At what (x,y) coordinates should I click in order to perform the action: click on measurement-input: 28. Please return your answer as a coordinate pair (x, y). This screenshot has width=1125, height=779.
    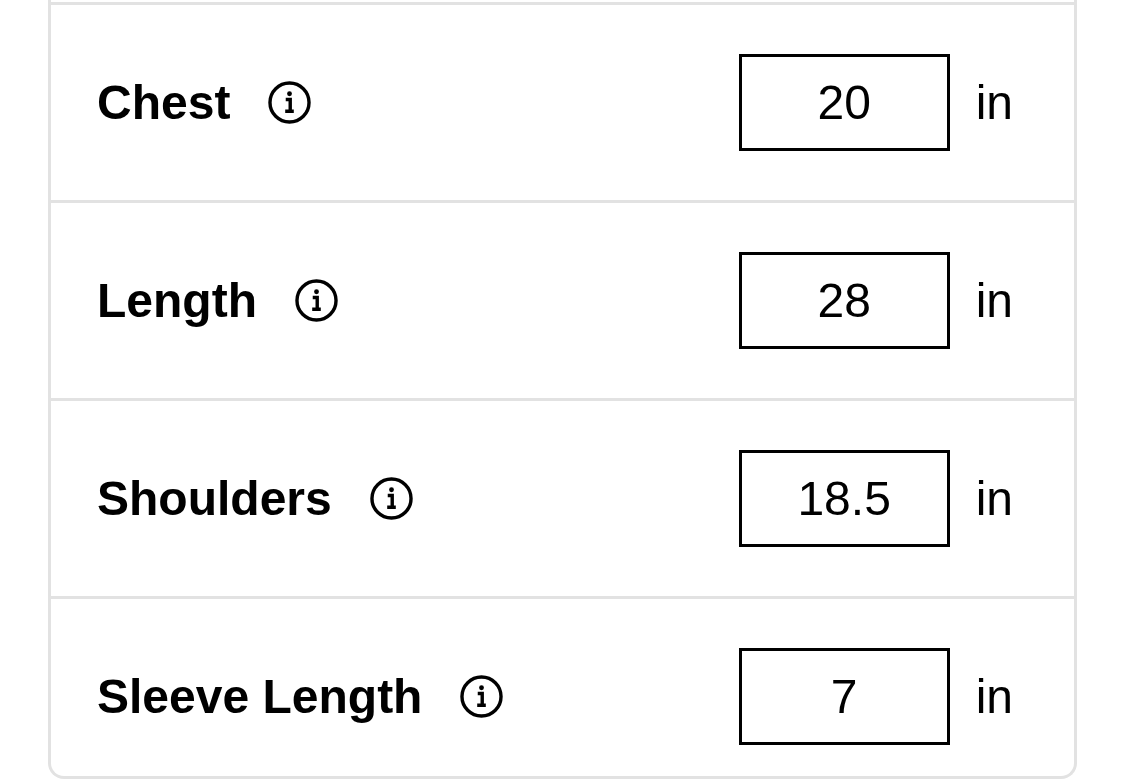
    Looking at the image, I should click on (844, 300).